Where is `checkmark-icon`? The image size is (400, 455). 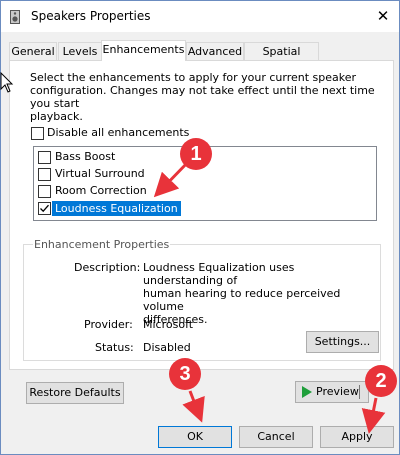
checkmark-icon is located at coordinates (44, 208).